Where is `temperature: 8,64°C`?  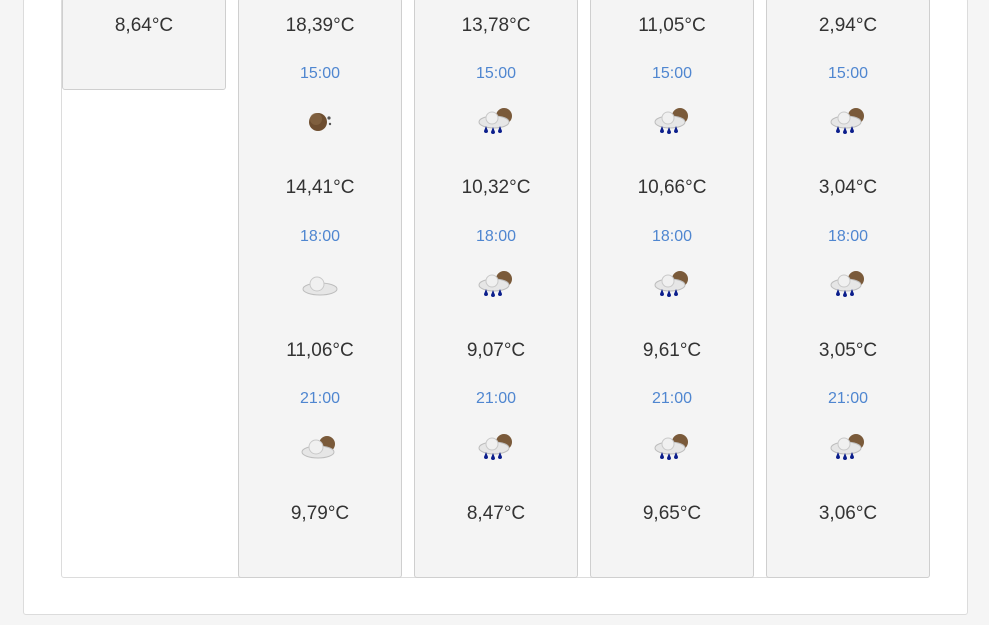
temperature: 8,64°C is located at coordinates (144, 25).